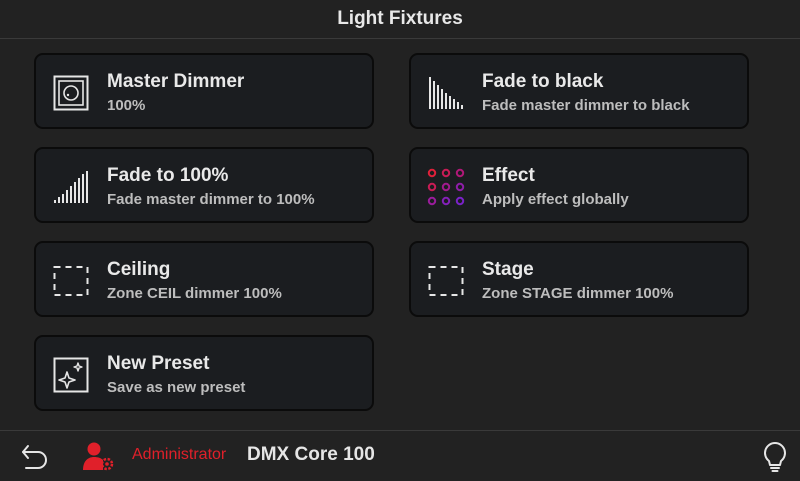 This screenshot has height=481, width=800. What do you see at coordinates (71, 375) in the screenshot?
I see `new-preset-icon` at bounding box center [71, 375].